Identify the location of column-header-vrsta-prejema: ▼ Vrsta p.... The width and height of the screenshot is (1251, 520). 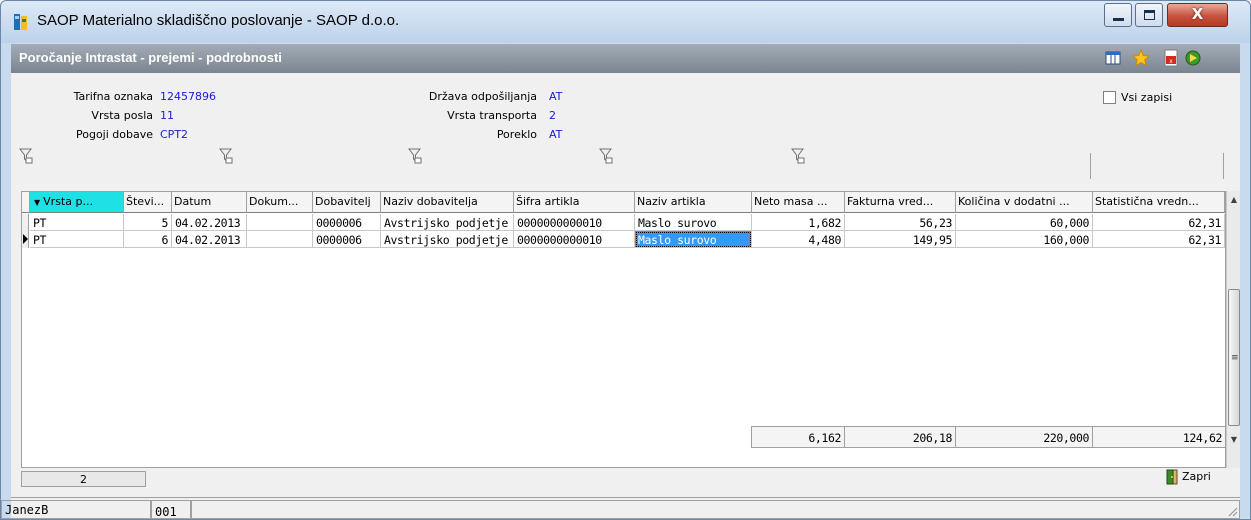
(77, 202).